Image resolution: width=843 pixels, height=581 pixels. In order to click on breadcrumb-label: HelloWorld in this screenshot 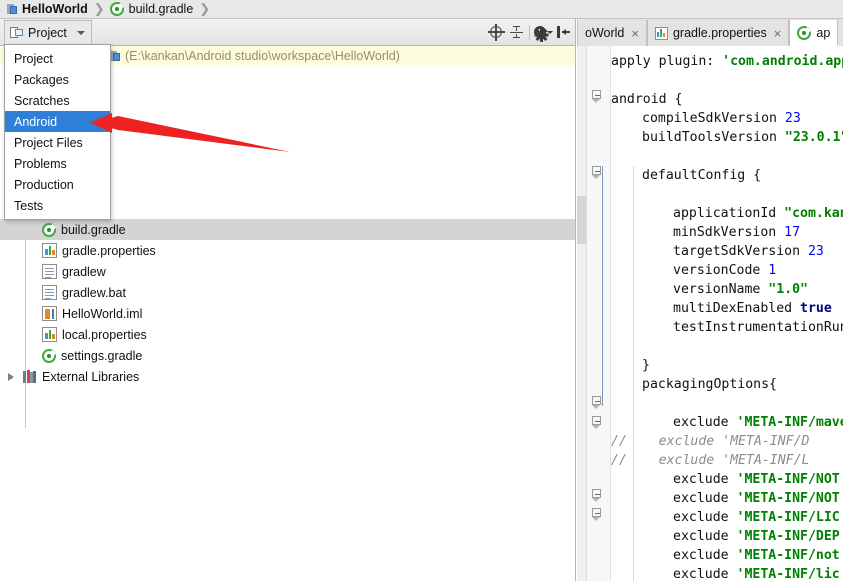, I will do `click(55, 9)`.